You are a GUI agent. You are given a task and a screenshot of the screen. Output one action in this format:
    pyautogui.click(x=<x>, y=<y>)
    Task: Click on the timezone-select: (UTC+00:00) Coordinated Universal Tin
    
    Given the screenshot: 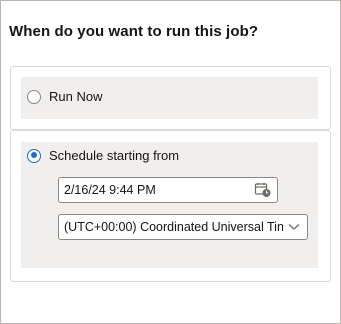 What is the action you would take?
    pyautogui.click(x=183, y=227)
    